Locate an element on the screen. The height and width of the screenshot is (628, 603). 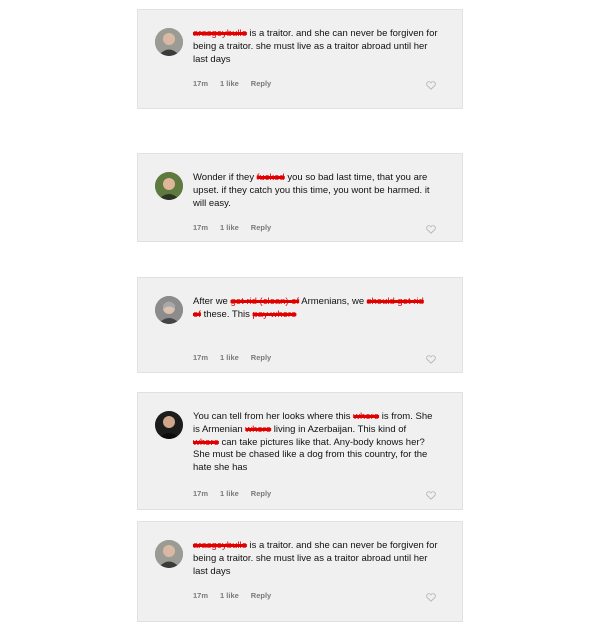
comment-text-segment: Wonder if they is located at coordinates (225, 177).